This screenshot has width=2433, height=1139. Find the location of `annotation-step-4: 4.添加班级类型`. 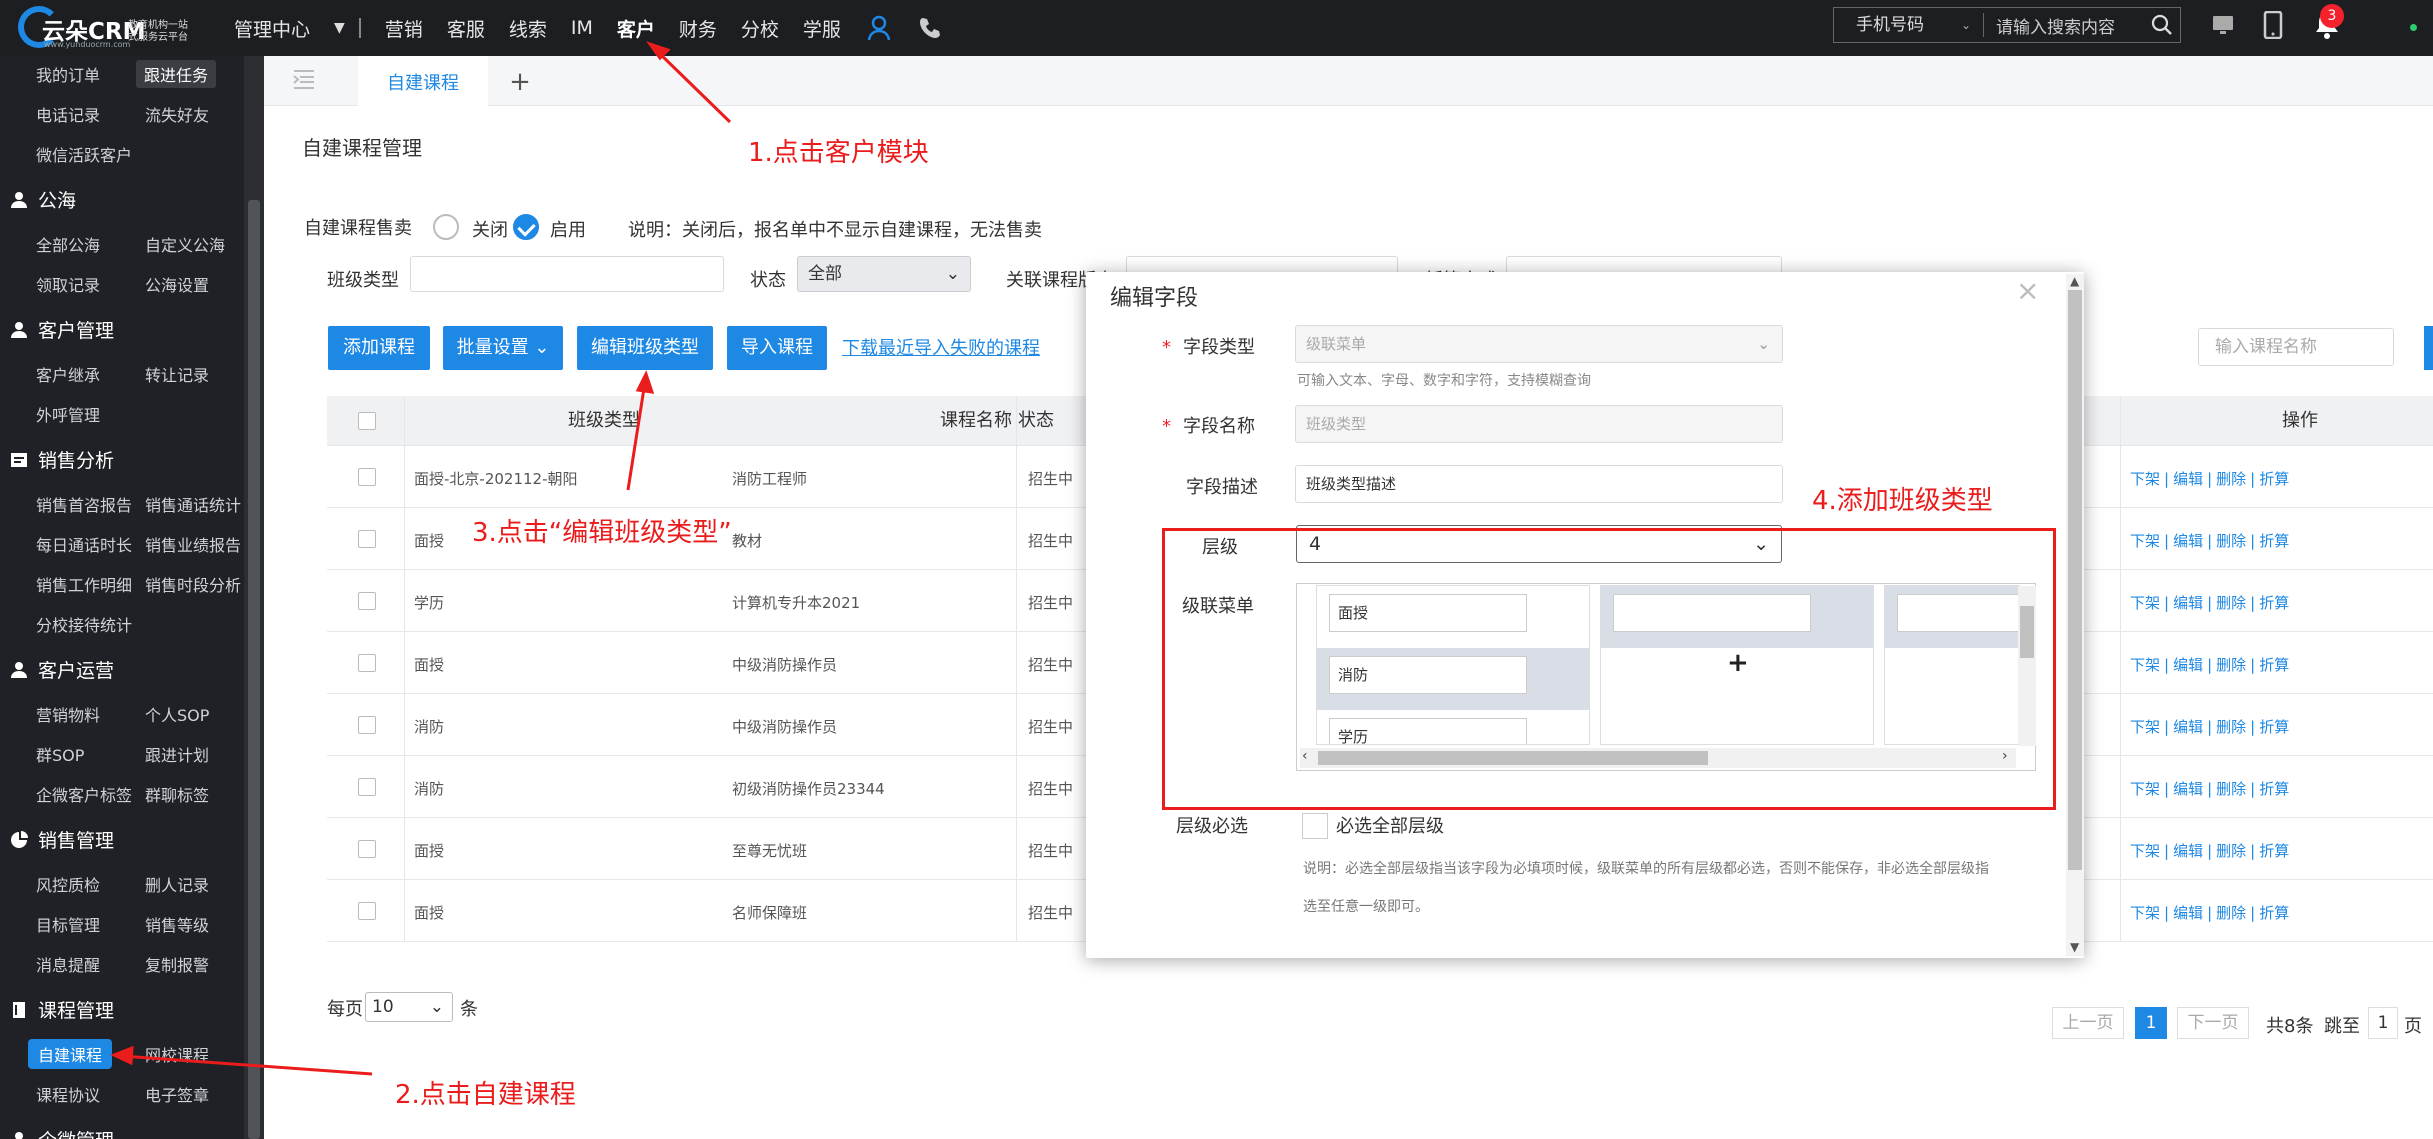

annotation-step-4: 4.添加班级类型 is located at coordinates (1902, 501).